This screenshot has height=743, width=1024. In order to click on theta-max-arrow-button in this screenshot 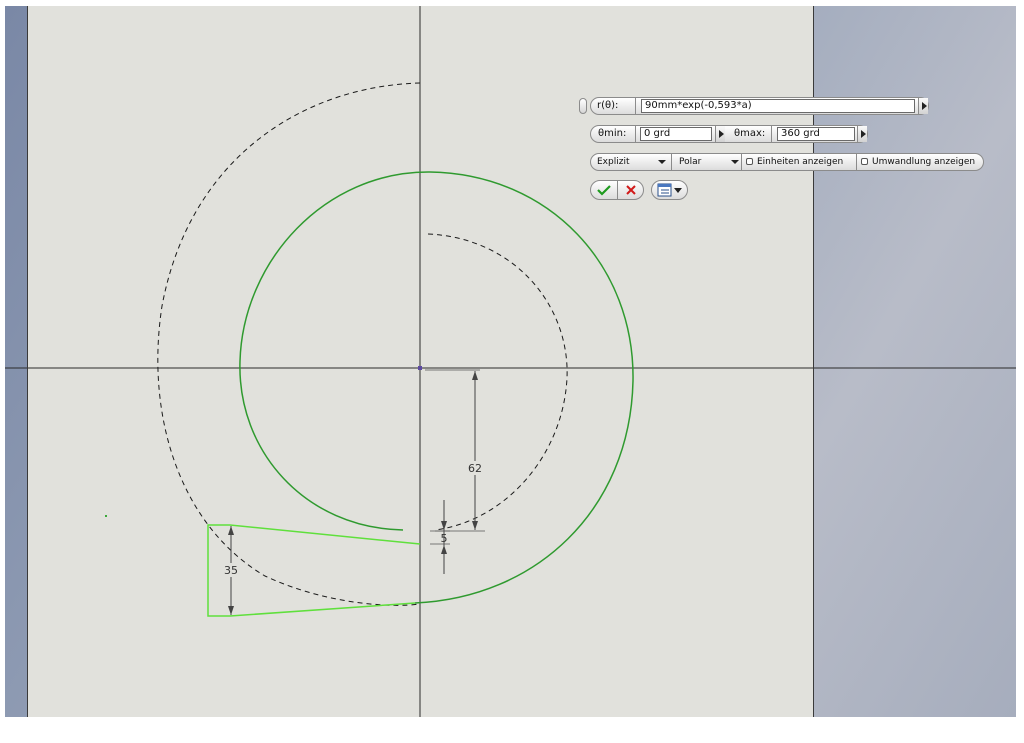, I will do `click(862, 134)`.